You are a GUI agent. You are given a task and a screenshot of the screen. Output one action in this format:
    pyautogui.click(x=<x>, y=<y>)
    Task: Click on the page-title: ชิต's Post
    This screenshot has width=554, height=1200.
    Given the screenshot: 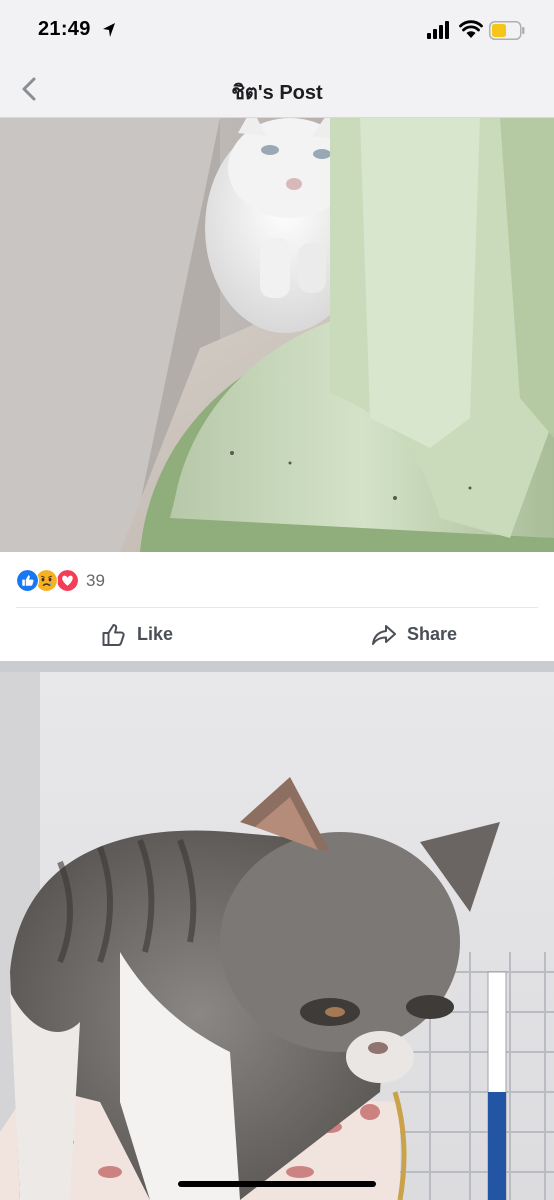 What is the action you would take?
    pyautogui.click(x=277, y=93)
    